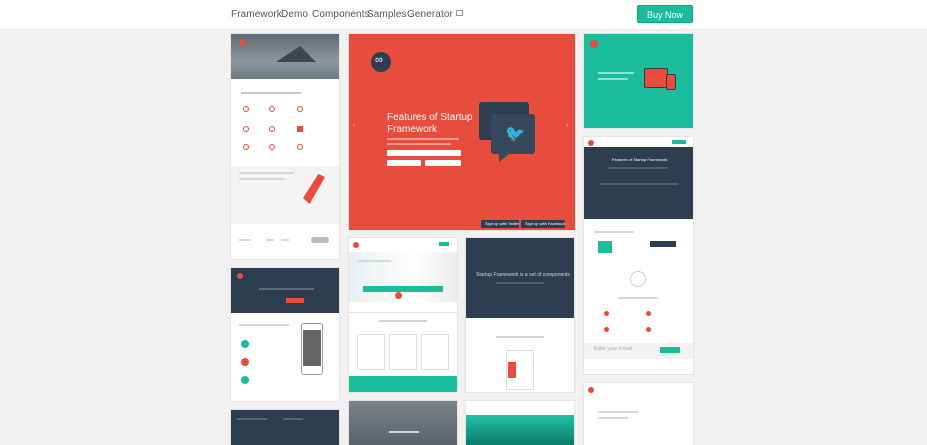 The width and height of the screenshot is (927, 445). What do you see at coordinates (354, 125) in the screenshot?
I see `carousel-prev-icon: ‹` at bounding box center [354, 125].